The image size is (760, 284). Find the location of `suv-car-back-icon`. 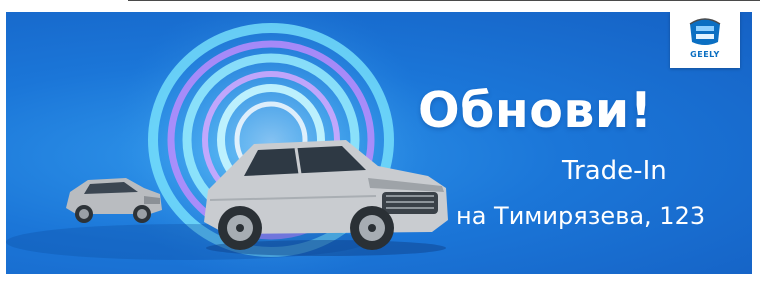

suv-car-back-icon is located at coordinates (114, 200).